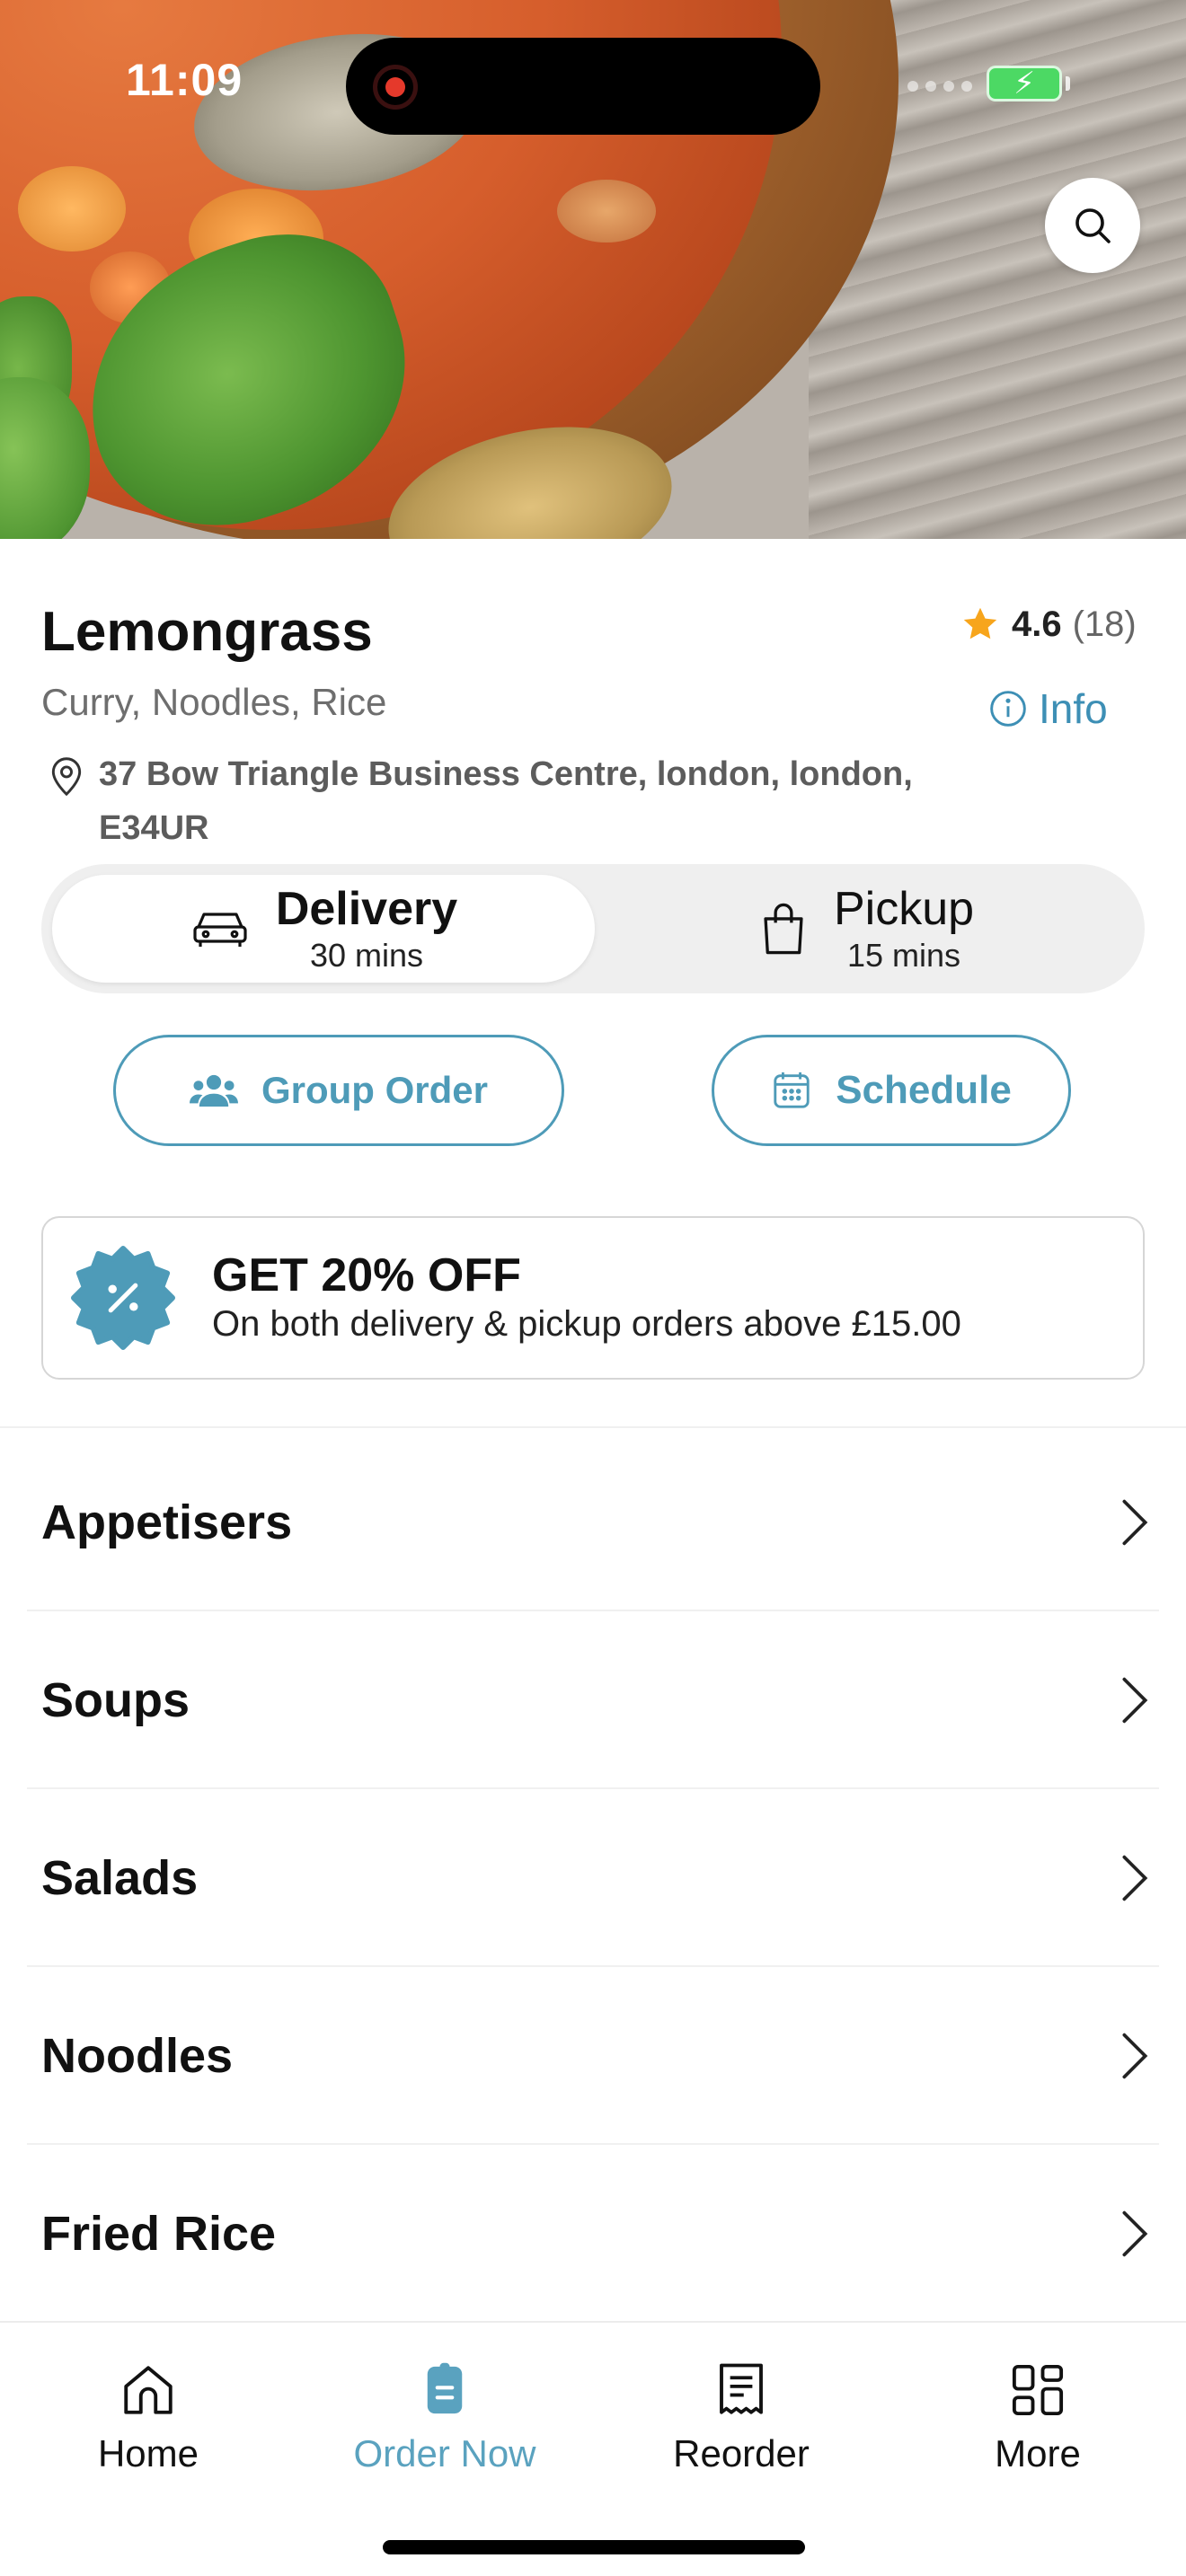 The height and width of the screenshot is (2576, 1186). I want to click on rating-value: 4.6, so click(1037, 624).